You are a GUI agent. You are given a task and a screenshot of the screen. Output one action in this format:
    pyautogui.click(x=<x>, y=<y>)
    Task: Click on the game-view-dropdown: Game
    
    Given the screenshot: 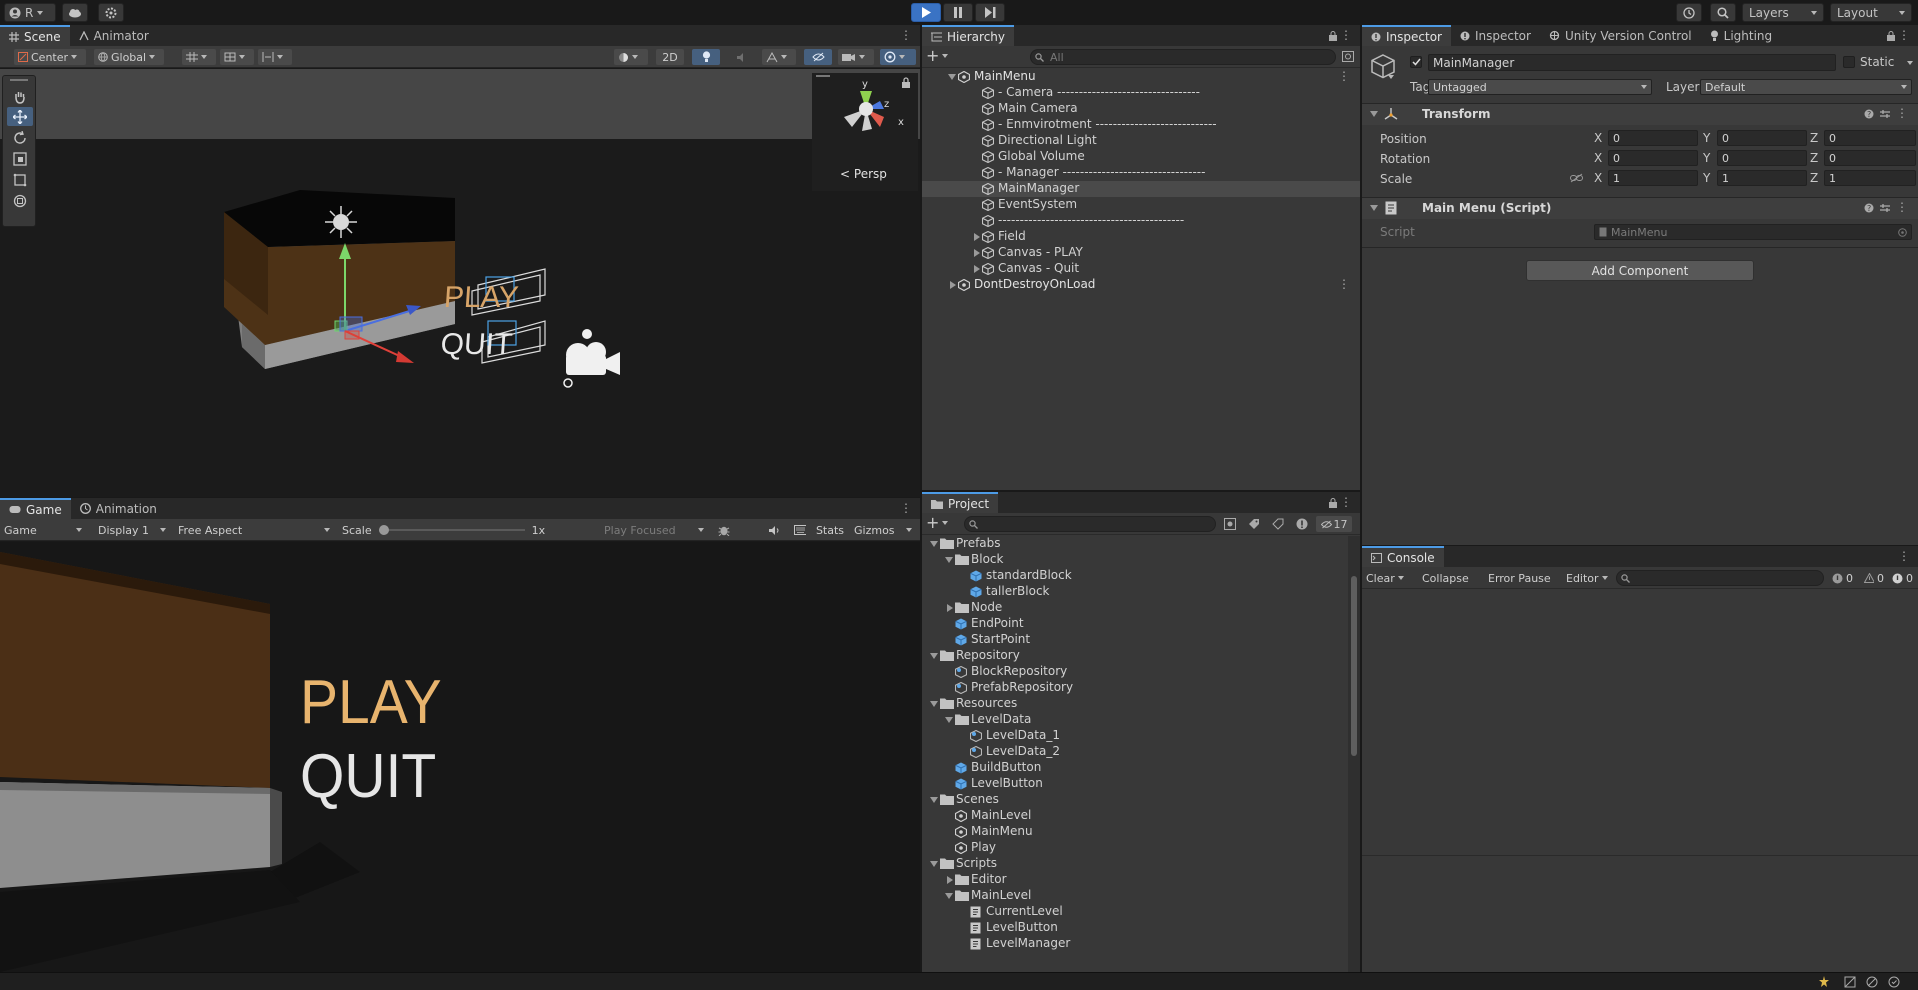 What is the action you would take?
    pyautogui.click(x=43, y=530)
    